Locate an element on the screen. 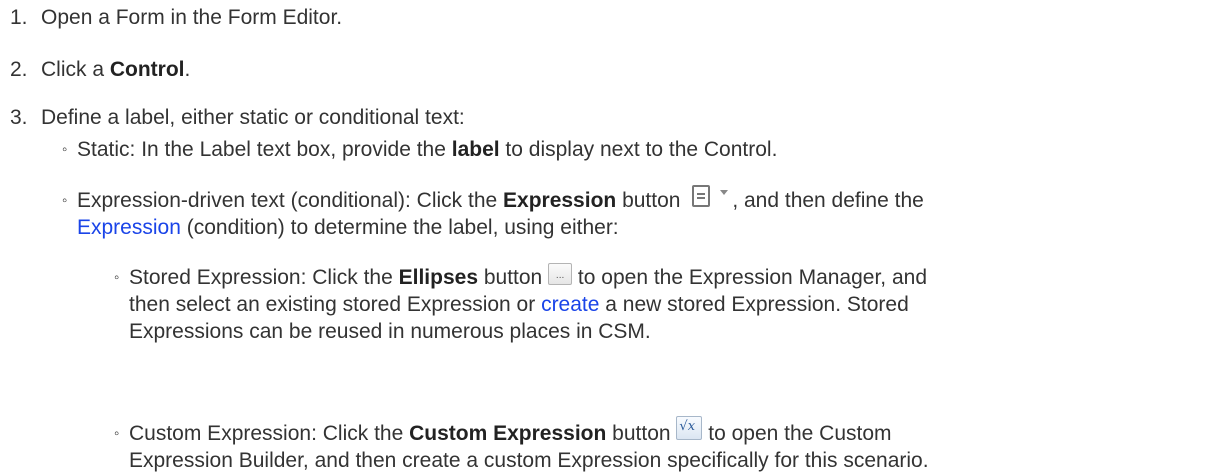  item-text-end: to display next to the Control. is located at coordinates (638, 149).